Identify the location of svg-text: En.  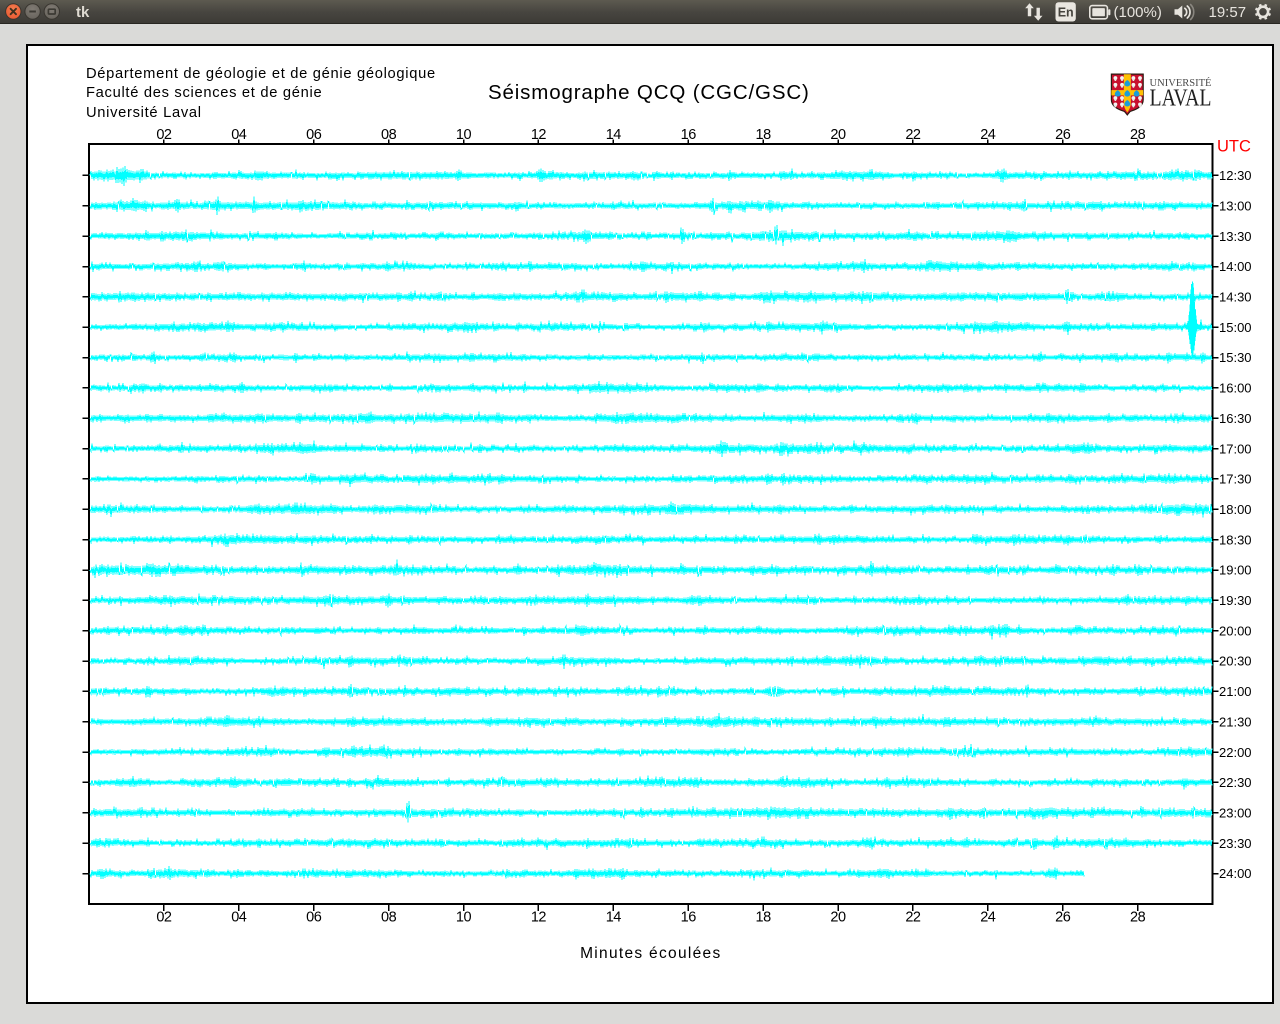
(1066, 12).